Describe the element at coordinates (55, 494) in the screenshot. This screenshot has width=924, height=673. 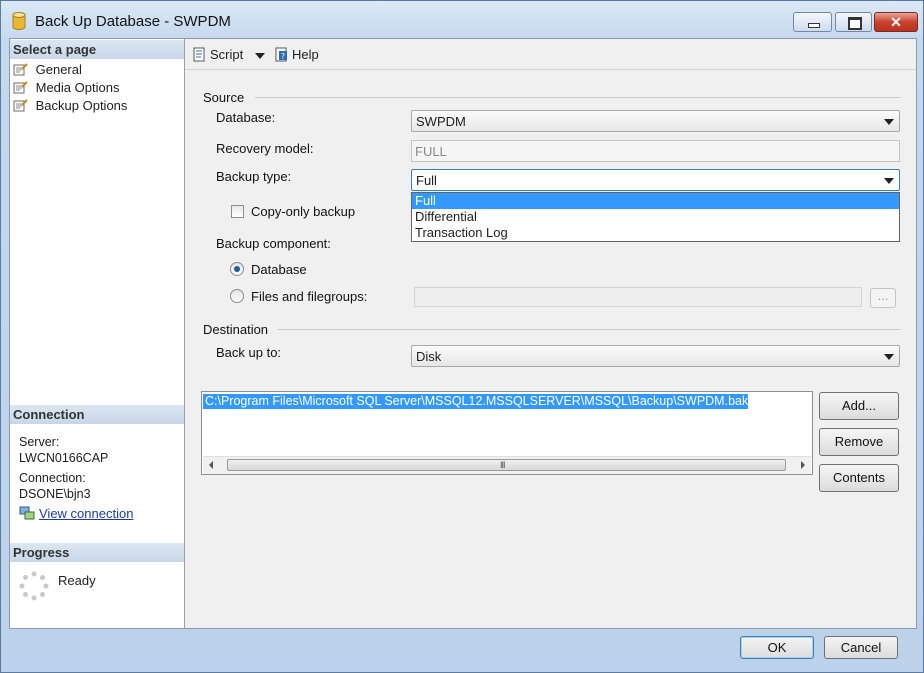
I see `connection-value: DSONE\bjn3` at that location.